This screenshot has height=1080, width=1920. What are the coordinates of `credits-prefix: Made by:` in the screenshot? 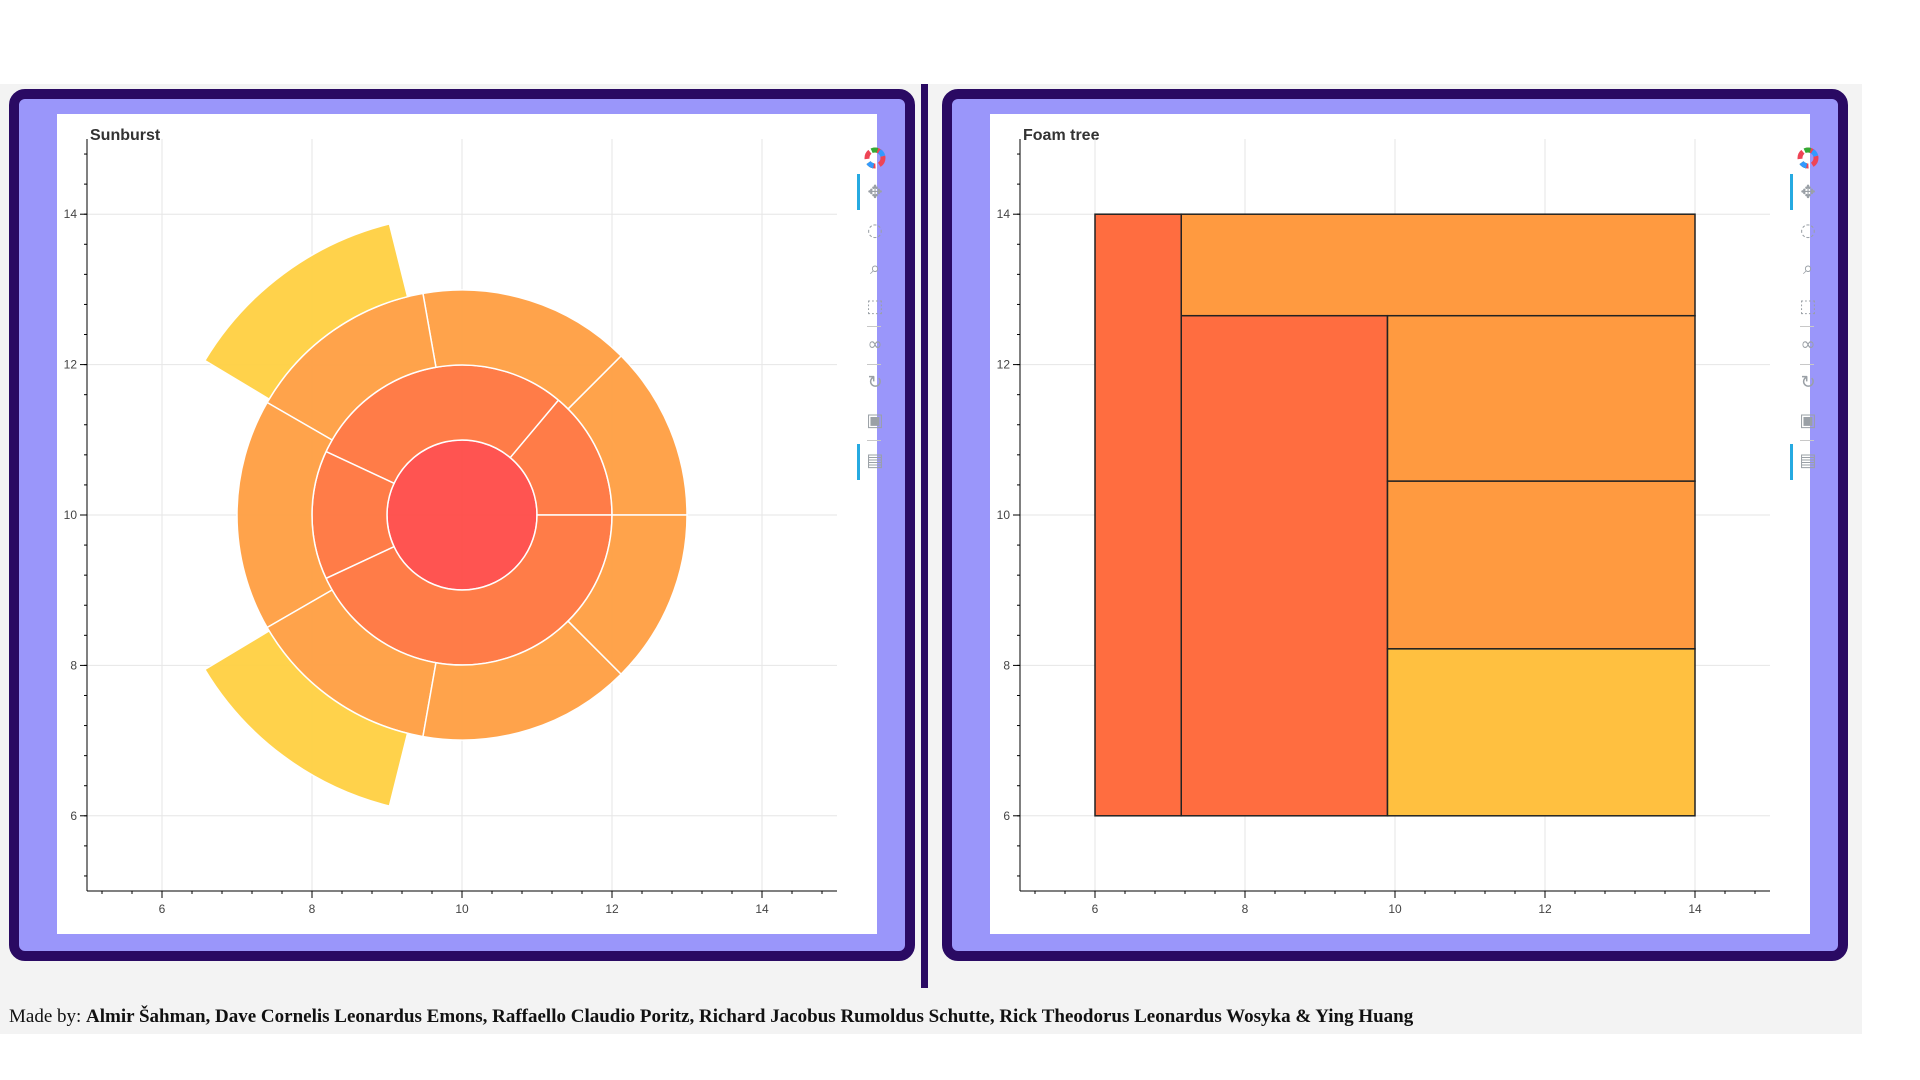 It's located at (48, 1016).